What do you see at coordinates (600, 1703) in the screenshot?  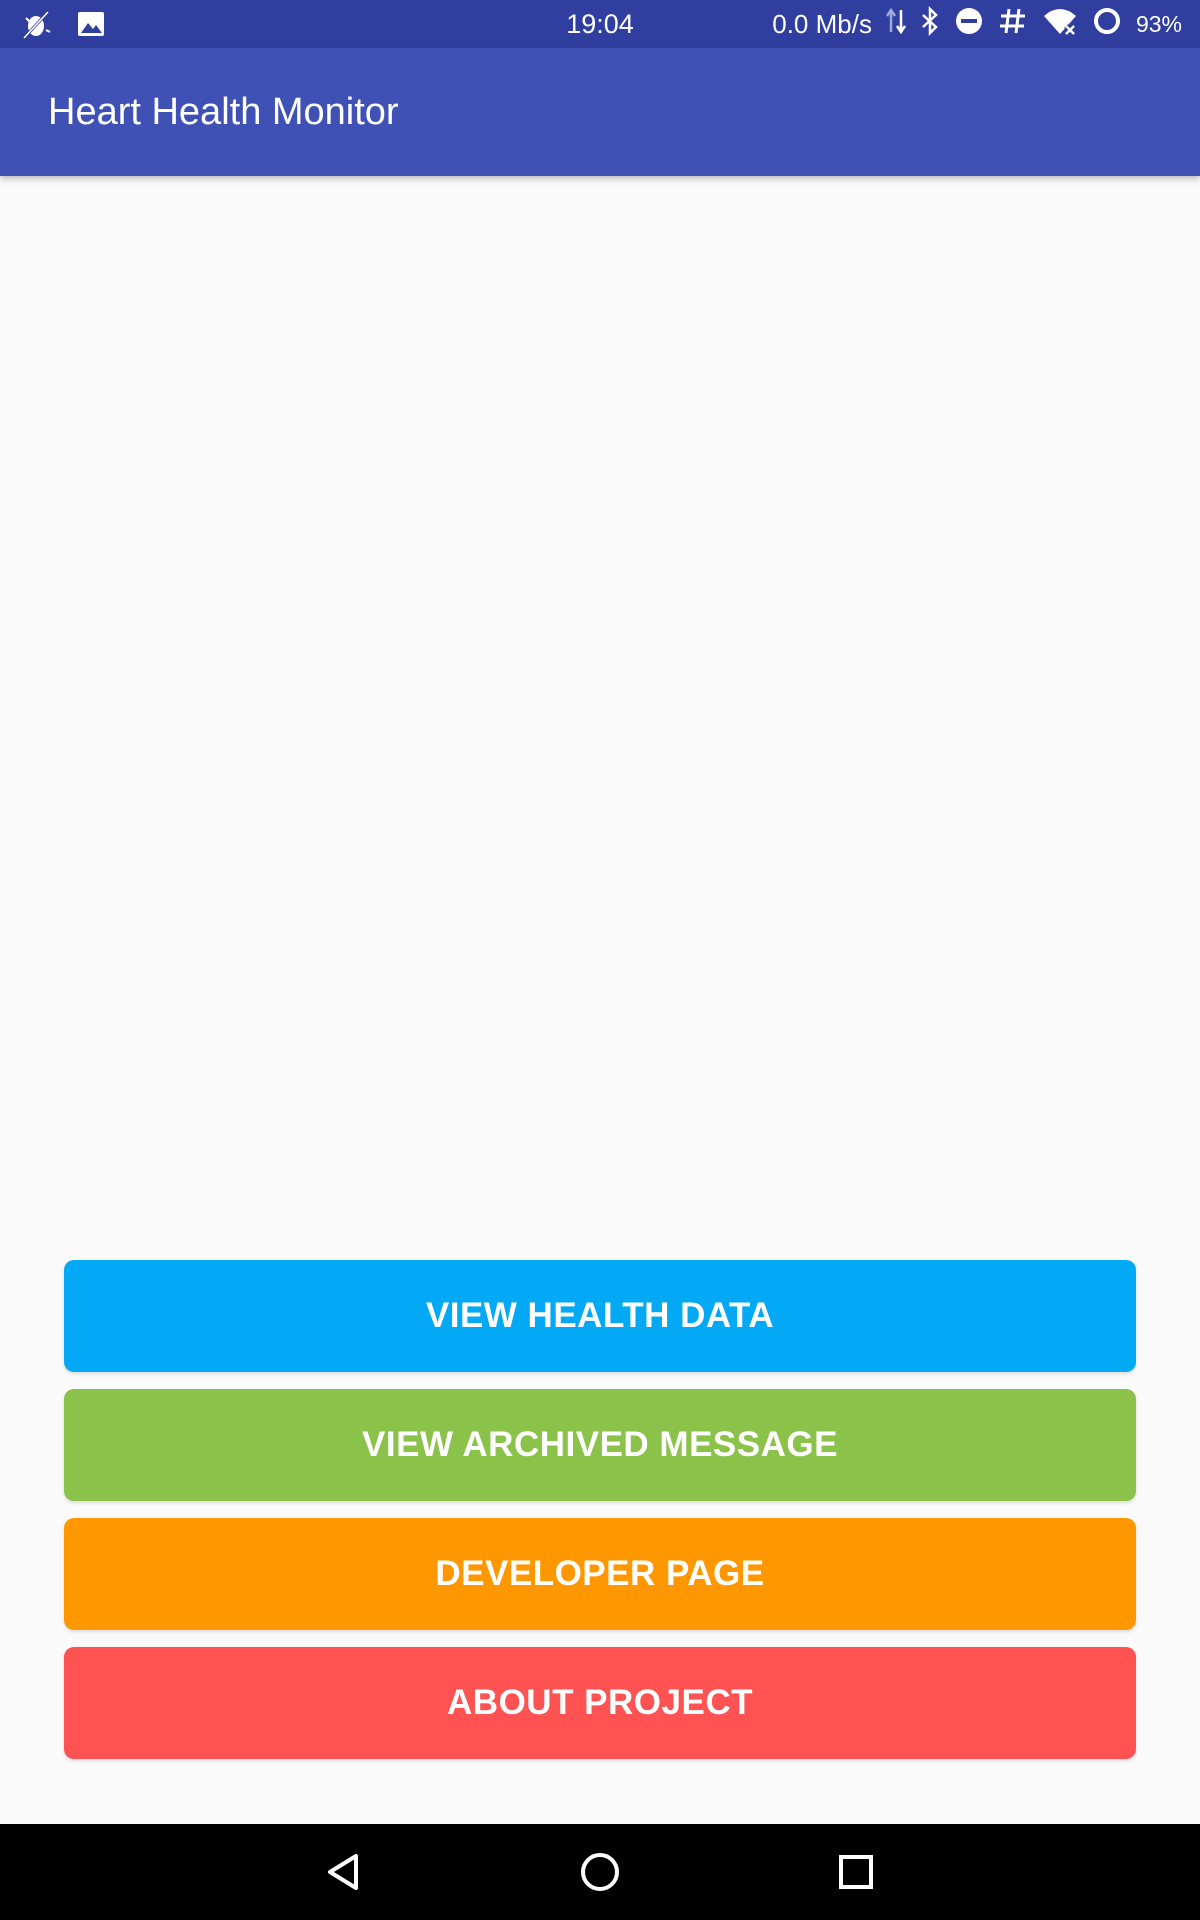 I see `about-project-button: ABOUT PROJECT` at bounding box center [600, 1703].